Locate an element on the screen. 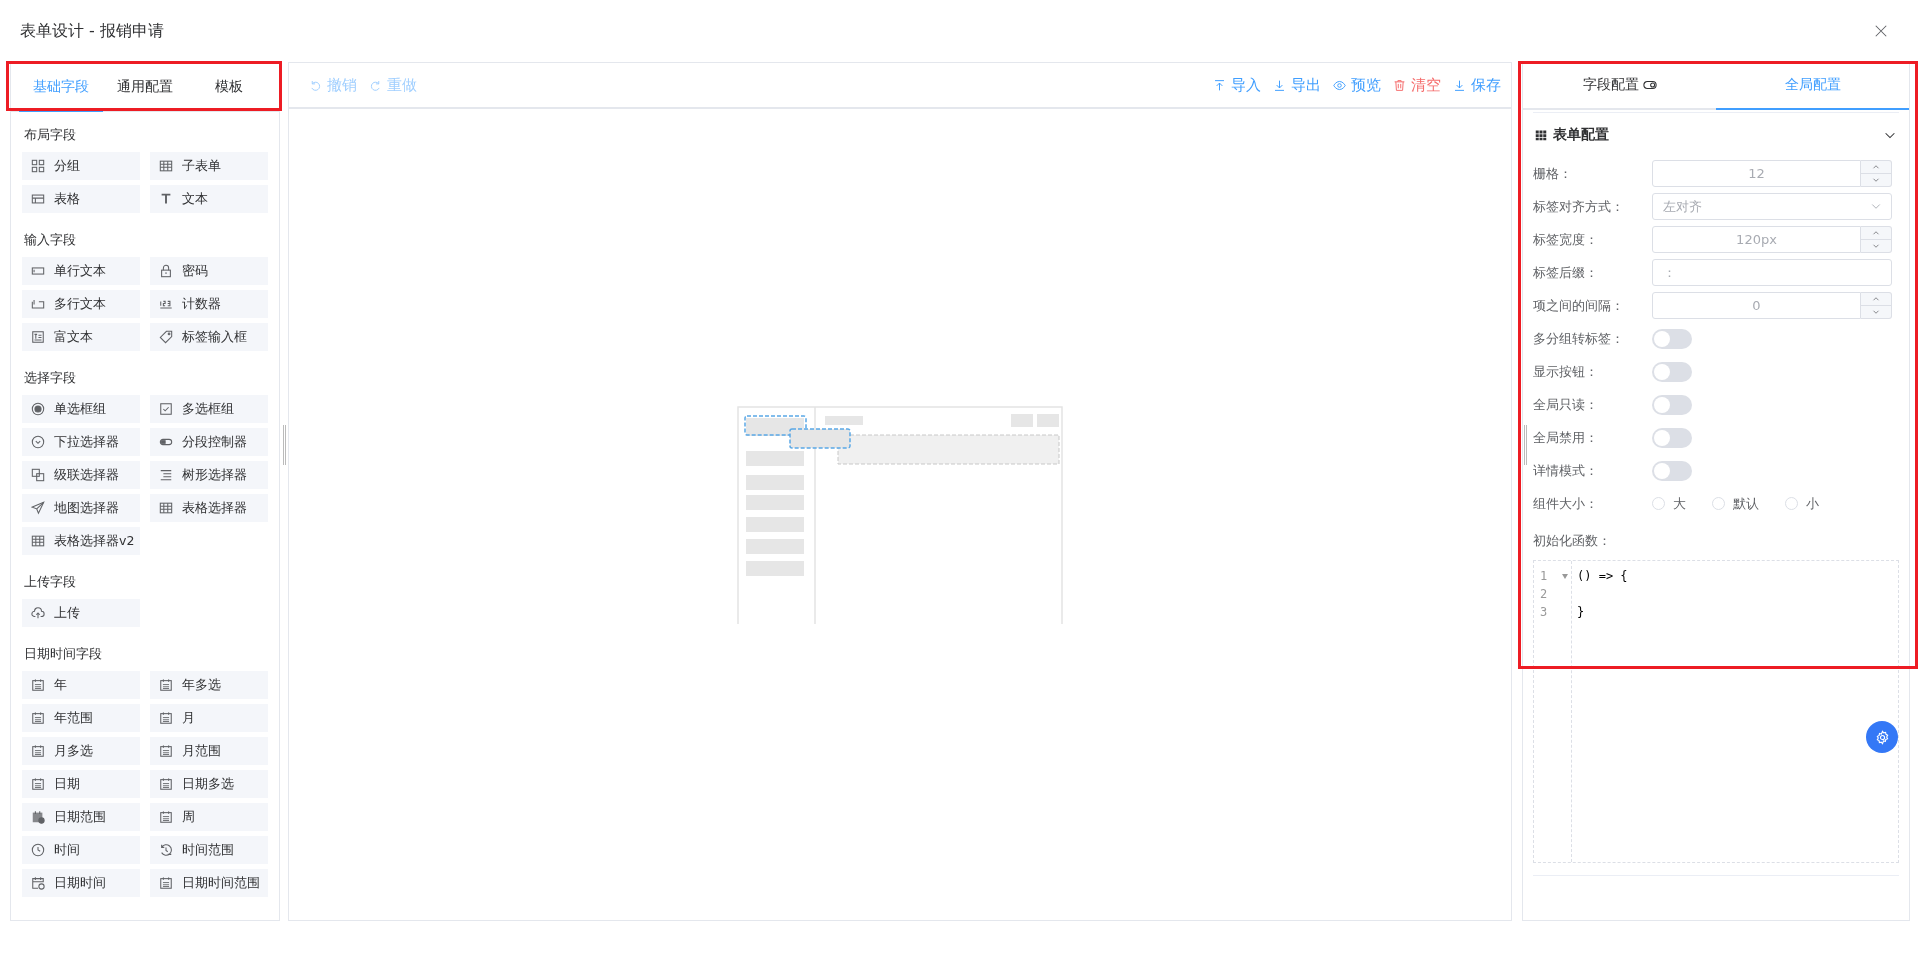 The image size is (1920, 953). upload-icon is located at coordinates (1219, 85).